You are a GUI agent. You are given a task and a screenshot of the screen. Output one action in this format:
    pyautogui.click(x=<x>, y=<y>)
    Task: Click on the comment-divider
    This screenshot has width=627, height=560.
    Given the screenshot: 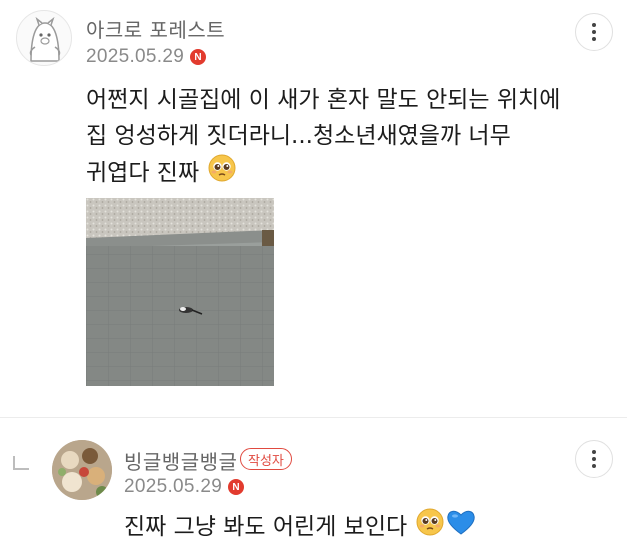 What is the action you would take?
    pyautogui.click(x=313, y=417)
    